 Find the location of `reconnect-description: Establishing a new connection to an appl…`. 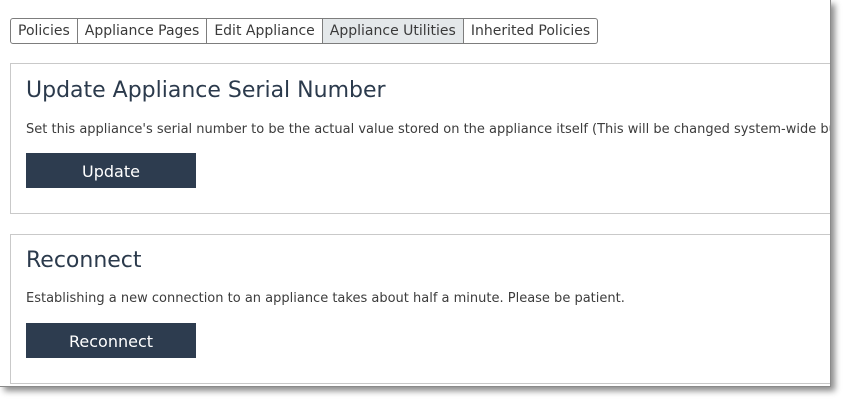

reconnect-description: Establishing a new connection to an appl… is located at coordinates (325, 298).